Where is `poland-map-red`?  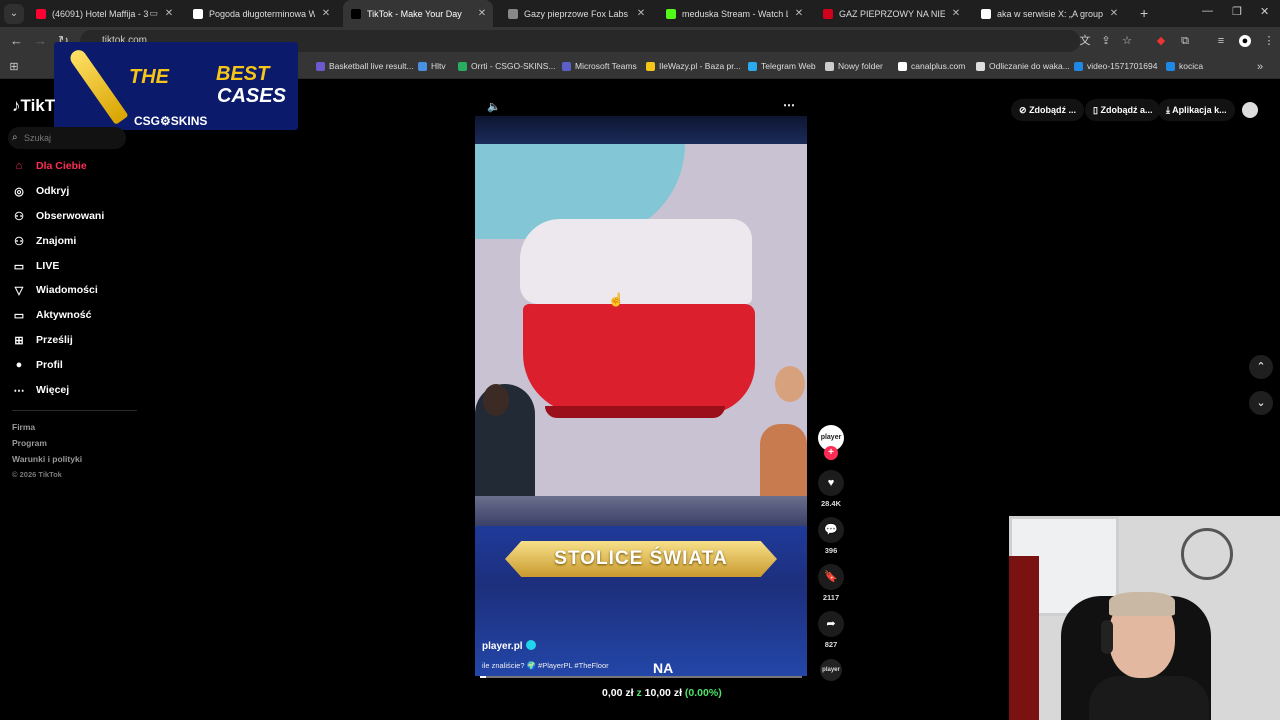
poland-map-red is located at coordinates (639, 359).